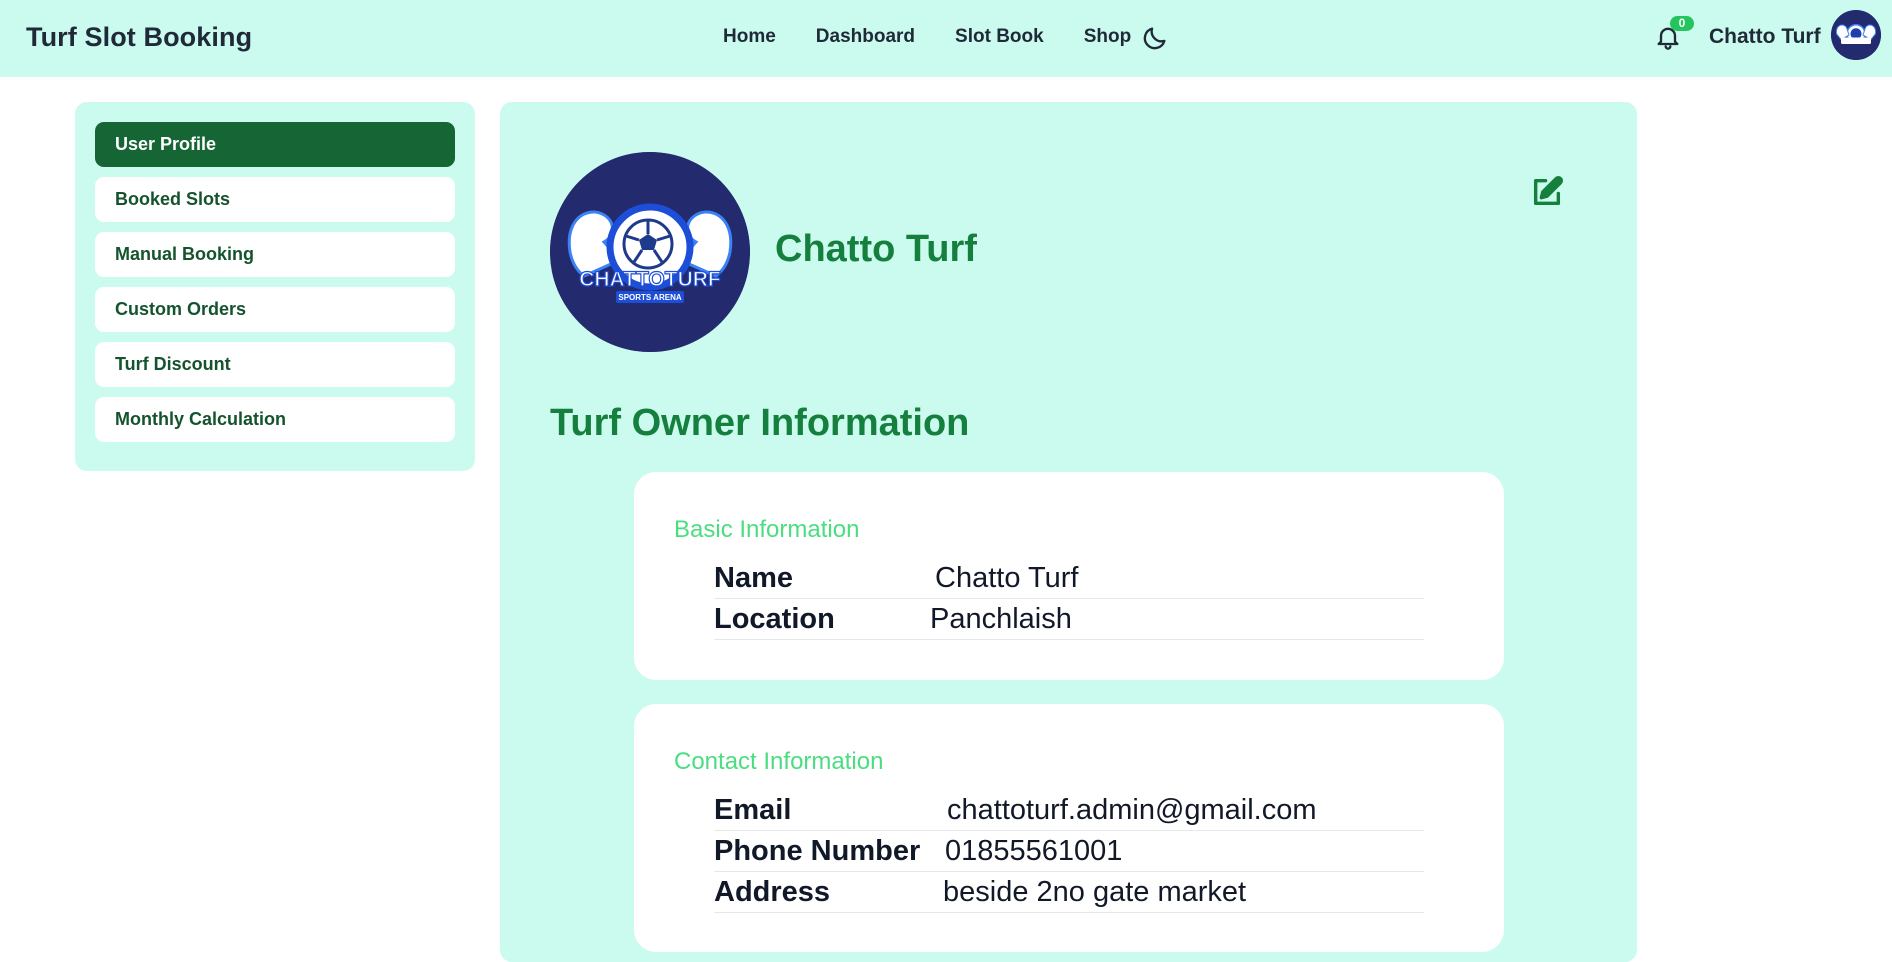  Describe the element at coordinates (1765, 37) in the screenshot. I see `nav-user-name: Chatto Turf` at that location.